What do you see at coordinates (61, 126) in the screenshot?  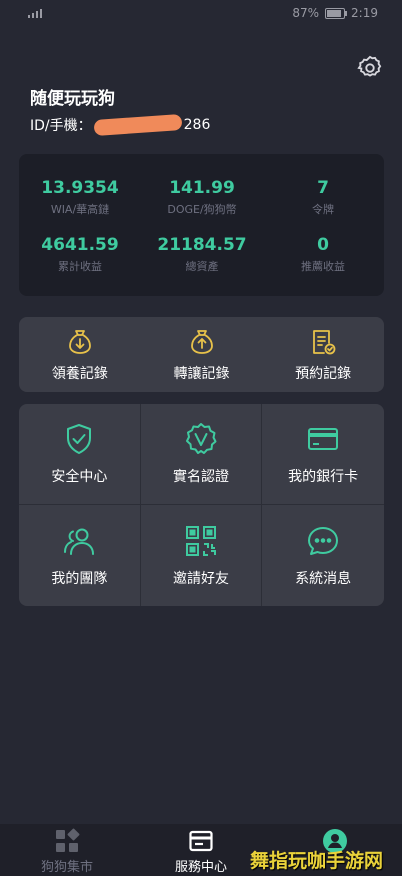 I see `user-id-prefix: ID/手機：` at bounding box center [61, 126].